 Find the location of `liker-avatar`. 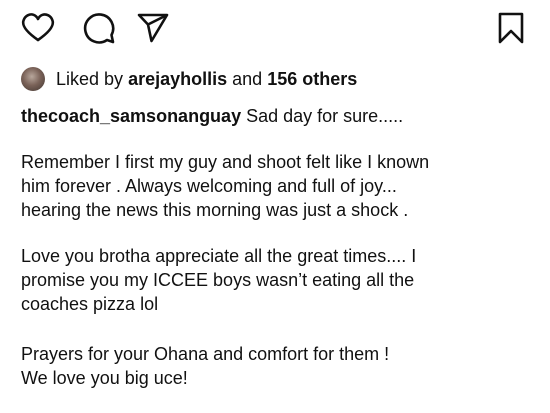

liker-avatar is located at coordinates (33, 79).